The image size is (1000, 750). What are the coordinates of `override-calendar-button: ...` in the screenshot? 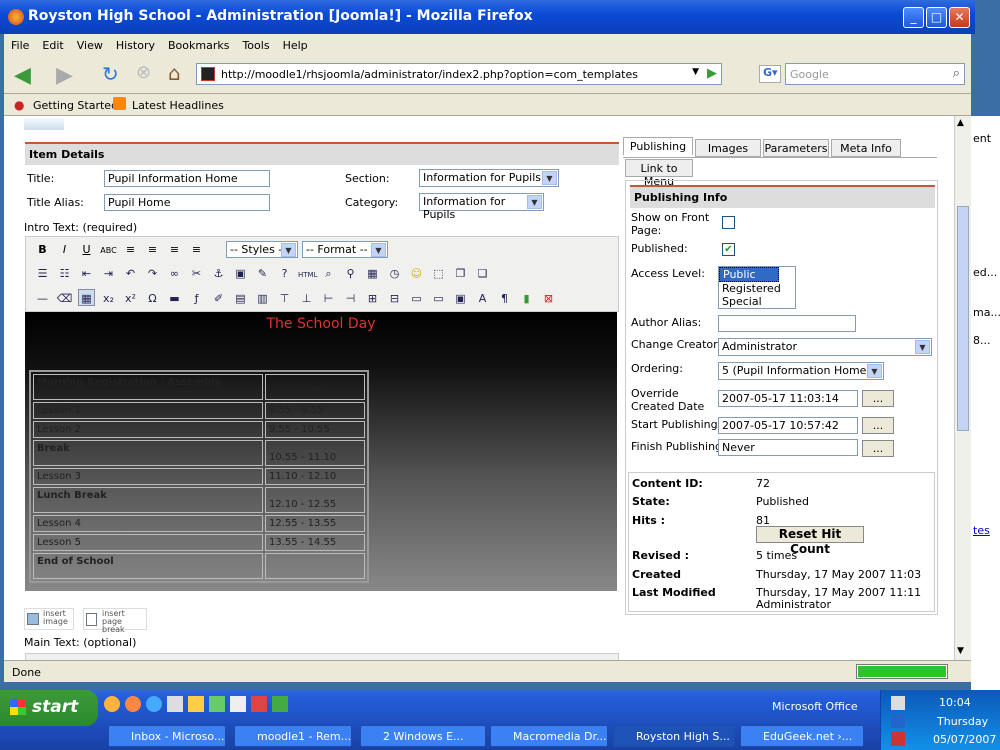 It's located at (878, 398).